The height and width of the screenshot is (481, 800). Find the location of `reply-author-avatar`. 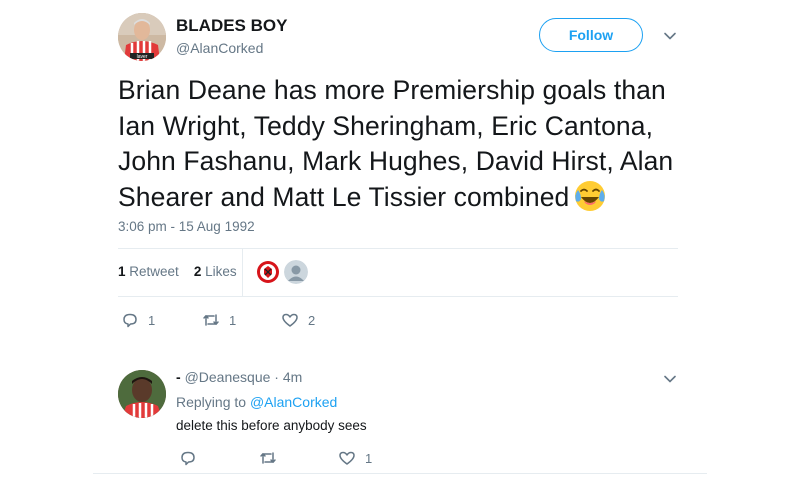

reply-author-avatar is located at coordinates (142, 394).